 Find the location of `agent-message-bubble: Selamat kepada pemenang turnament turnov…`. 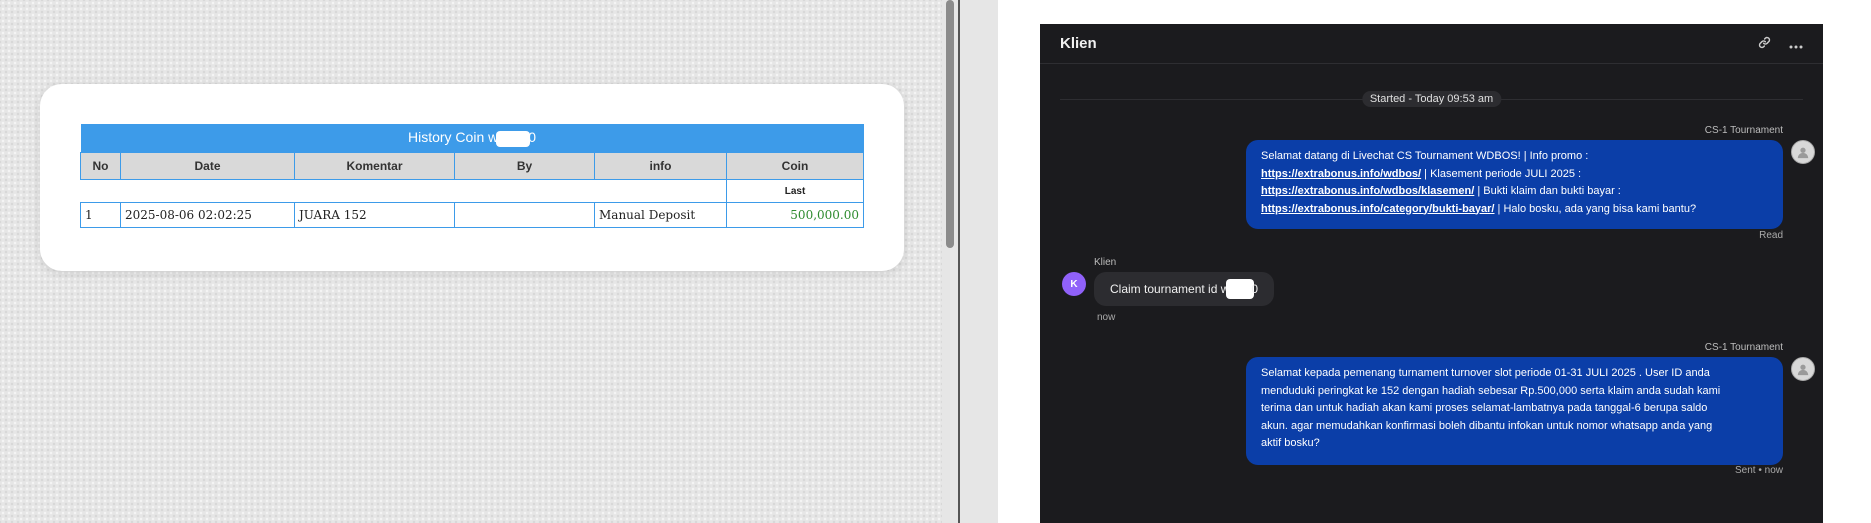

agent-message-bubble: Selamat kepada pemenang turnament turnov… is located at coordinates (1514, 411).